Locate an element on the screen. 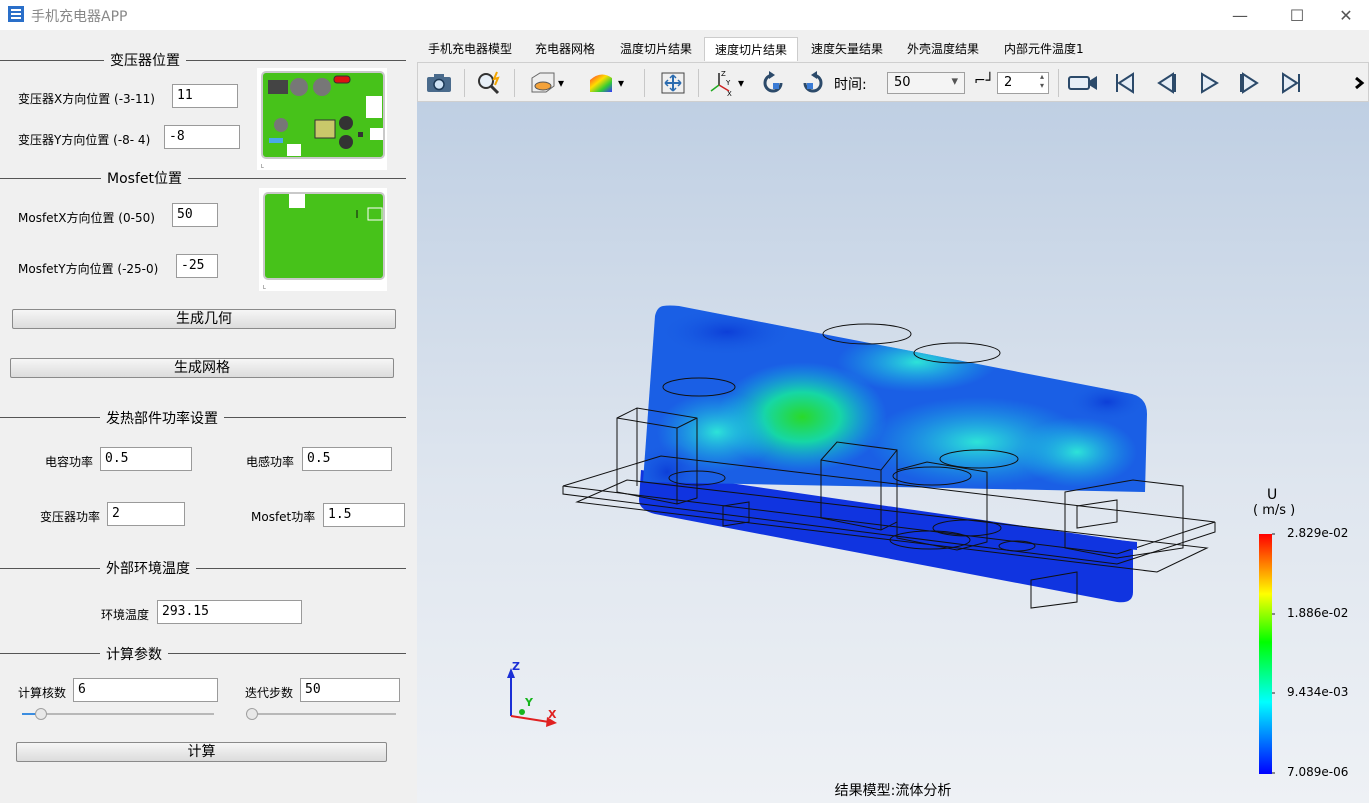 The image size is (1369, 803). maximize-button: ☐ is located at coordinates (1297, 15).